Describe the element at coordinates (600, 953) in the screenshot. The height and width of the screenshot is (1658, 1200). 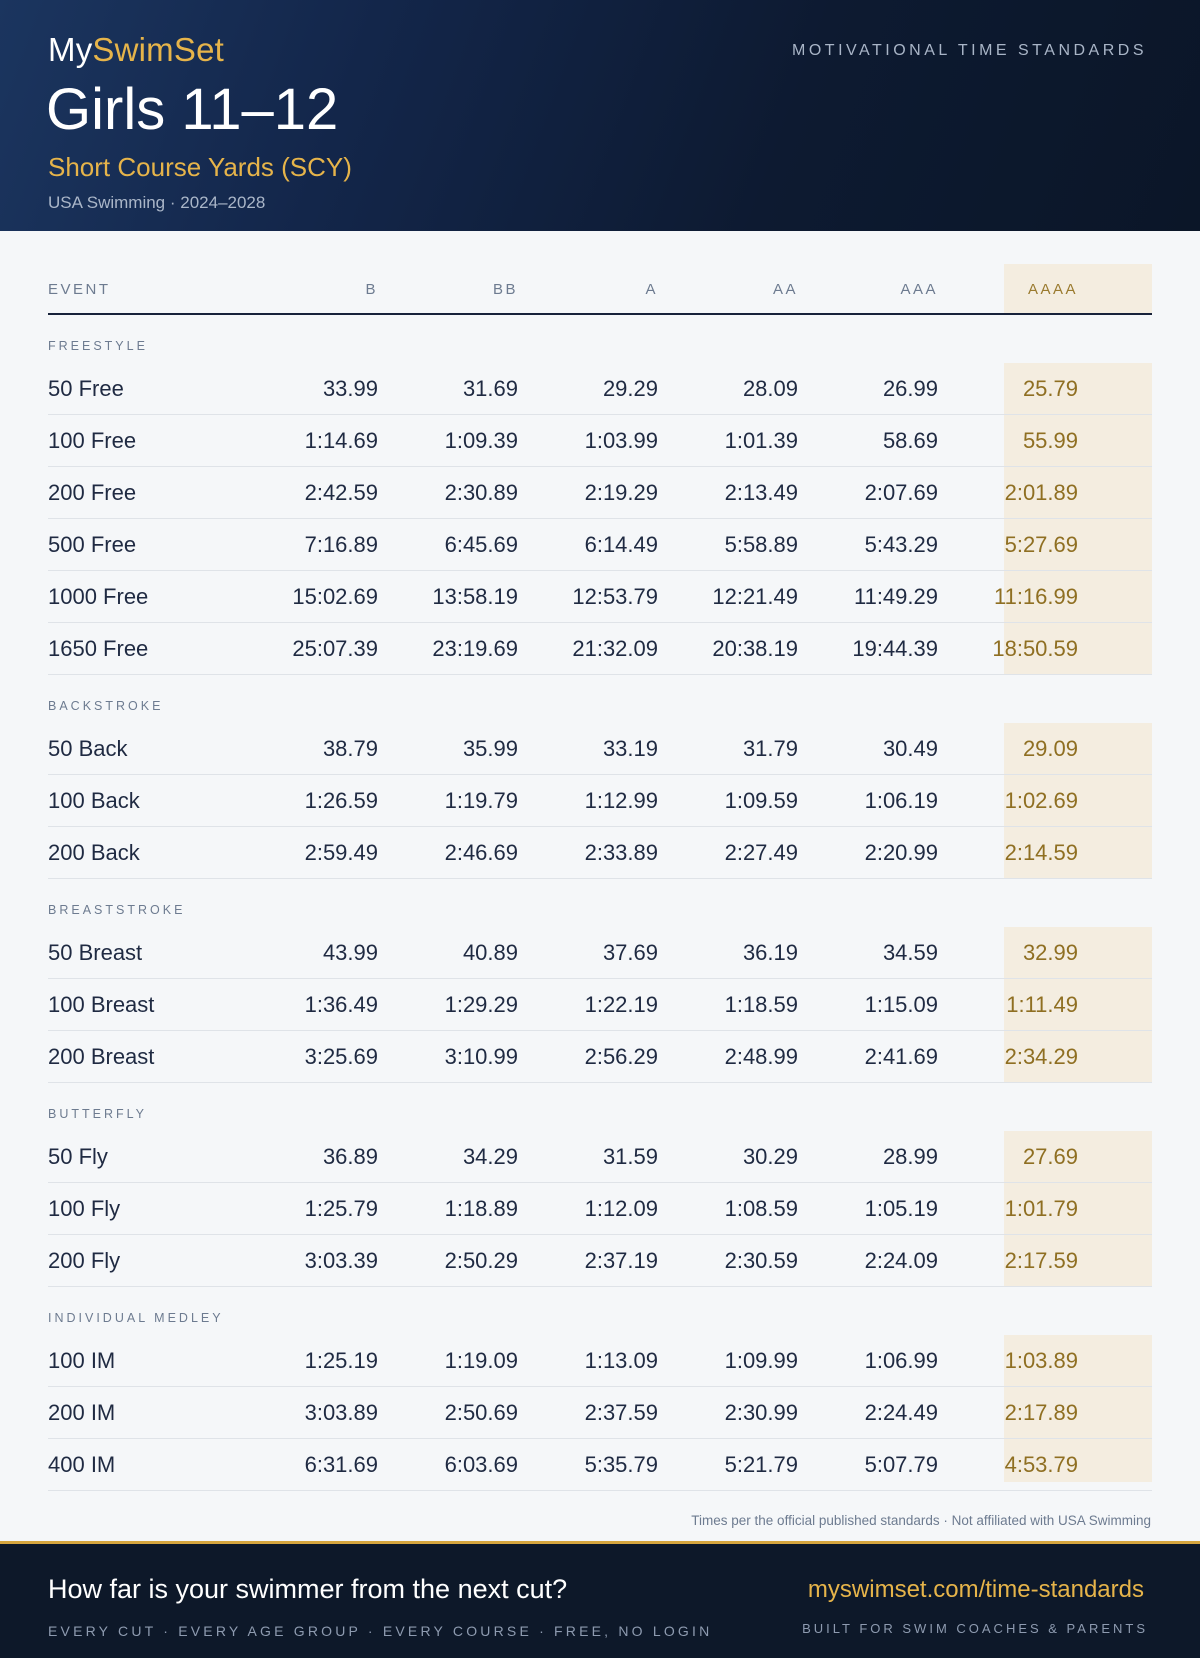
I see `table-row: 50 Breast 43.99 40.89 37.69 36.19 34.59 32.99` at that location.